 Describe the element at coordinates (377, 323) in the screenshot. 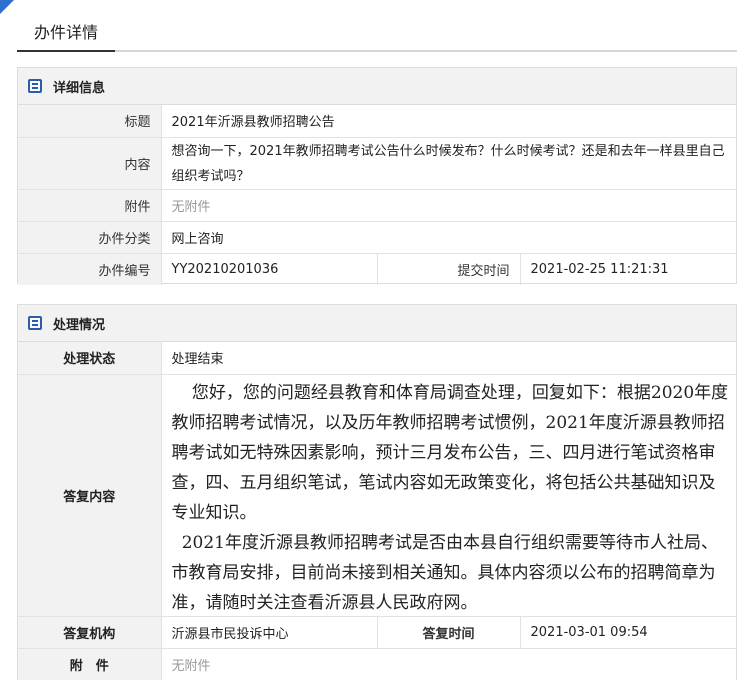

I see `handling-panel-header: 处理情况` at that location.